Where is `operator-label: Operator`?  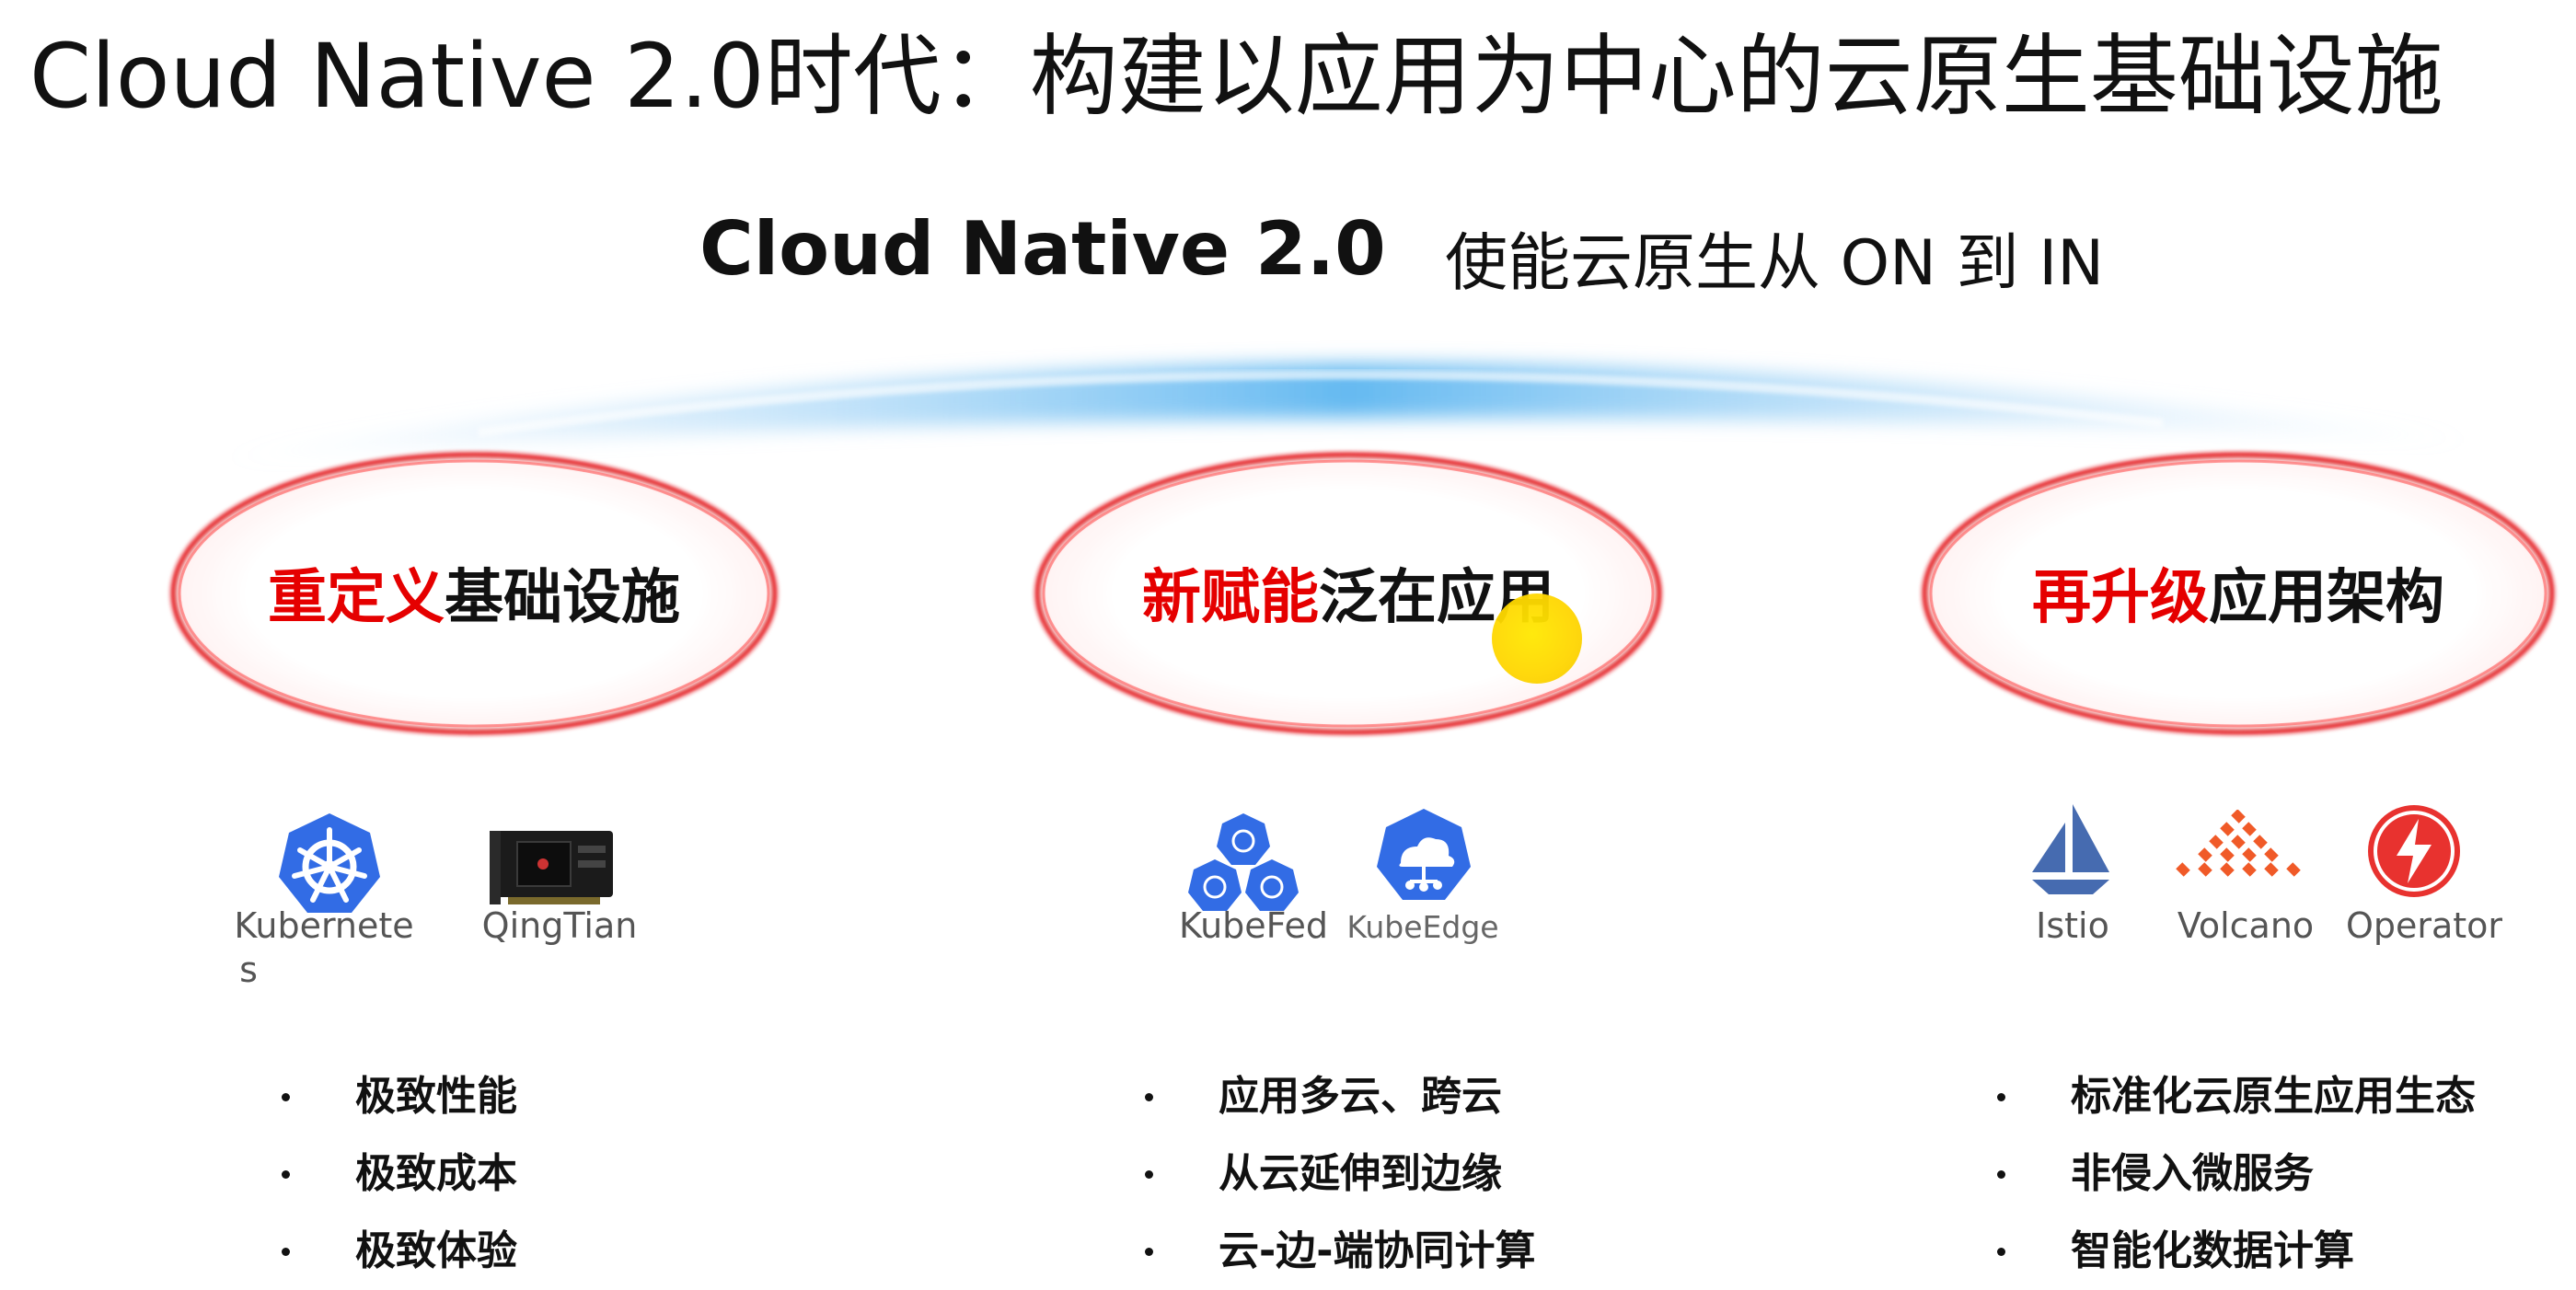 operator-label: Operator is located at coordinates (2424, 925).